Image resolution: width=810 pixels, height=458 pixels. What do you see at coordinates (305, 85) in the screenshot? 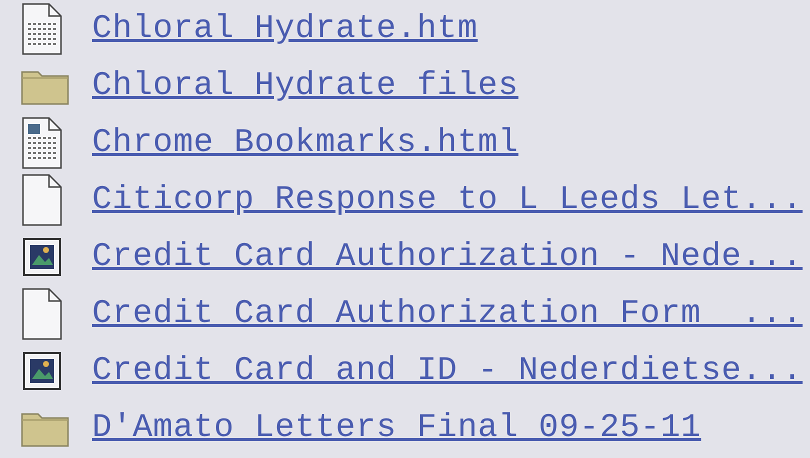
I see `file-link: Chloral Hydrate_files` at bounding box center [305, 85].